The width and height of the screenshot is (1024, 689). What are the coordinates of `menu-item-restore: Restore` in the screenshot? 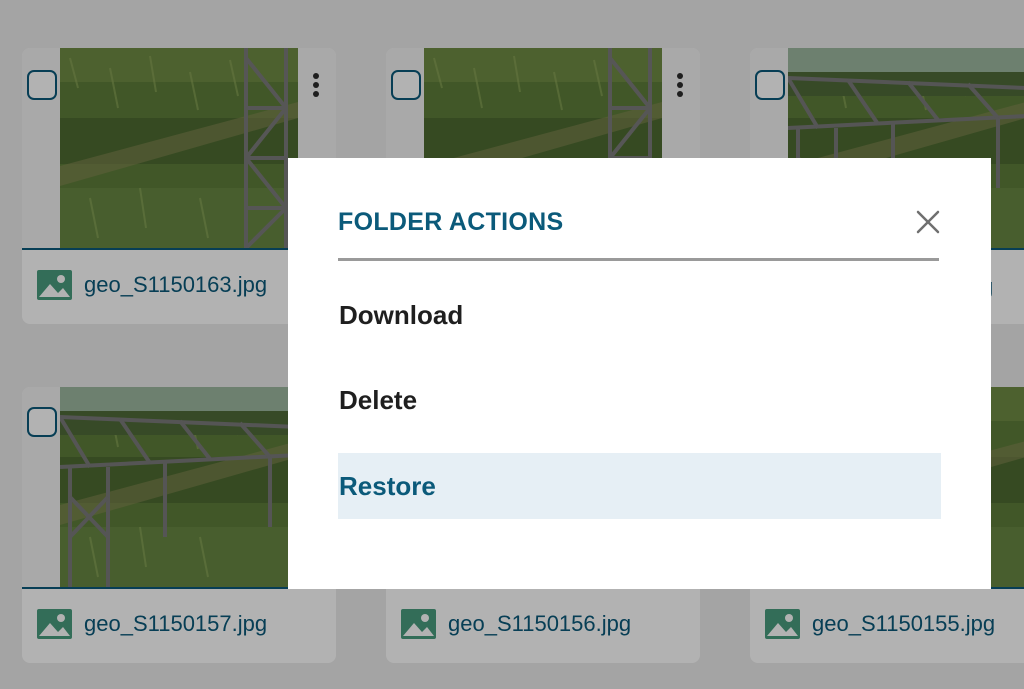 It's located at (639, 486).